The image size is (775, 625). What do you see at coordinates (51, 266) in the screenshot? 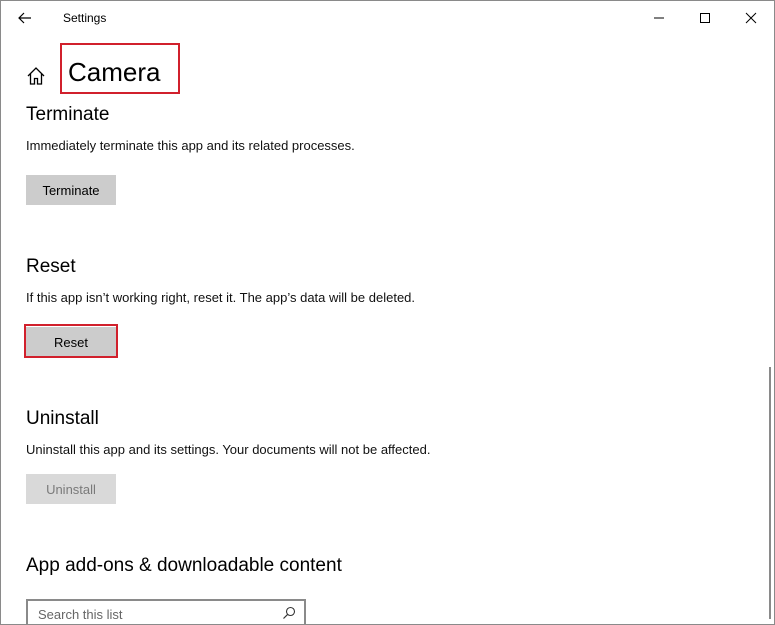
I see `reset-heading: Reset` at bounding box center [51, 266].